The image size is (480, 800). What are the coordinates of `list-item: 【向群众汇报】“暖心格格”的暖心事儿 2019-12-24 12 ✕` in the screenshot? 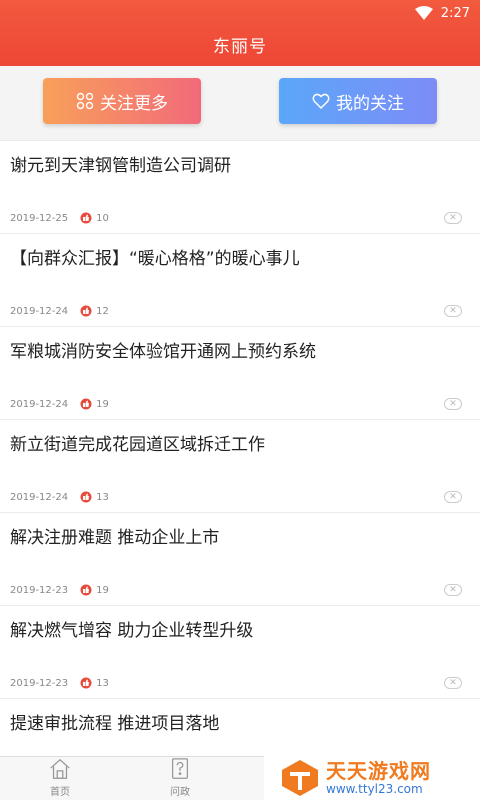 It's located at (240, 279).